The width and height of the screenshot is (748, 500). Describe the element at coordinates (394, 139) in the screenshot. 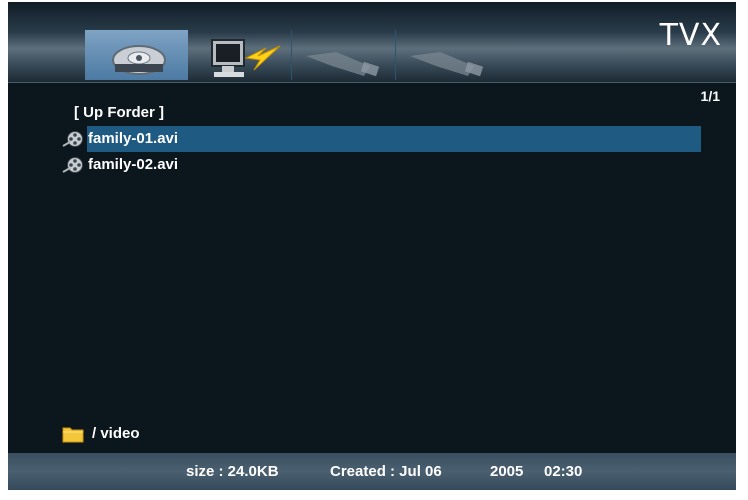

I see `selection-highlight` at that location.